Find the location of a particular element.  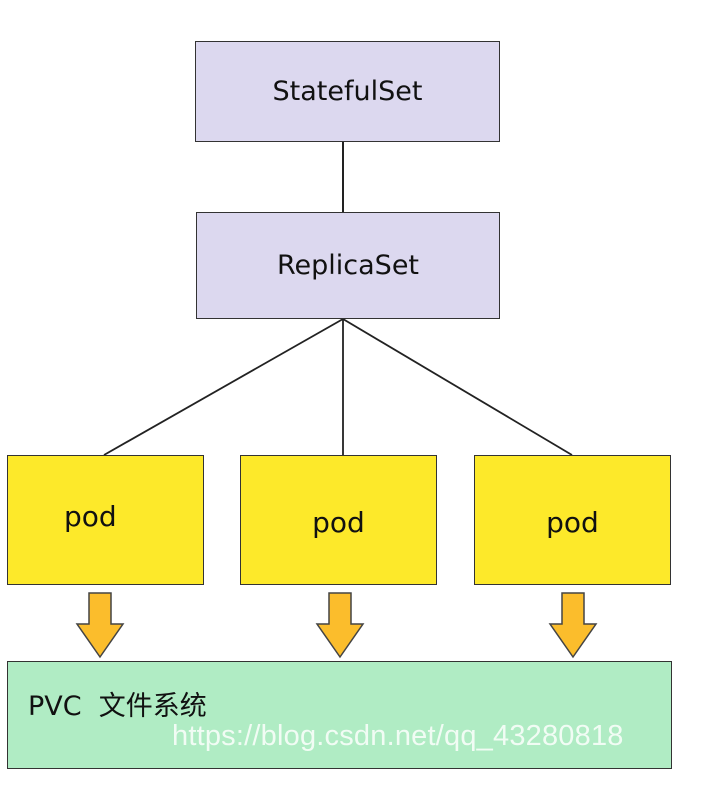

statefulset-node: StatefulSet is located at coordinates (347, 91).